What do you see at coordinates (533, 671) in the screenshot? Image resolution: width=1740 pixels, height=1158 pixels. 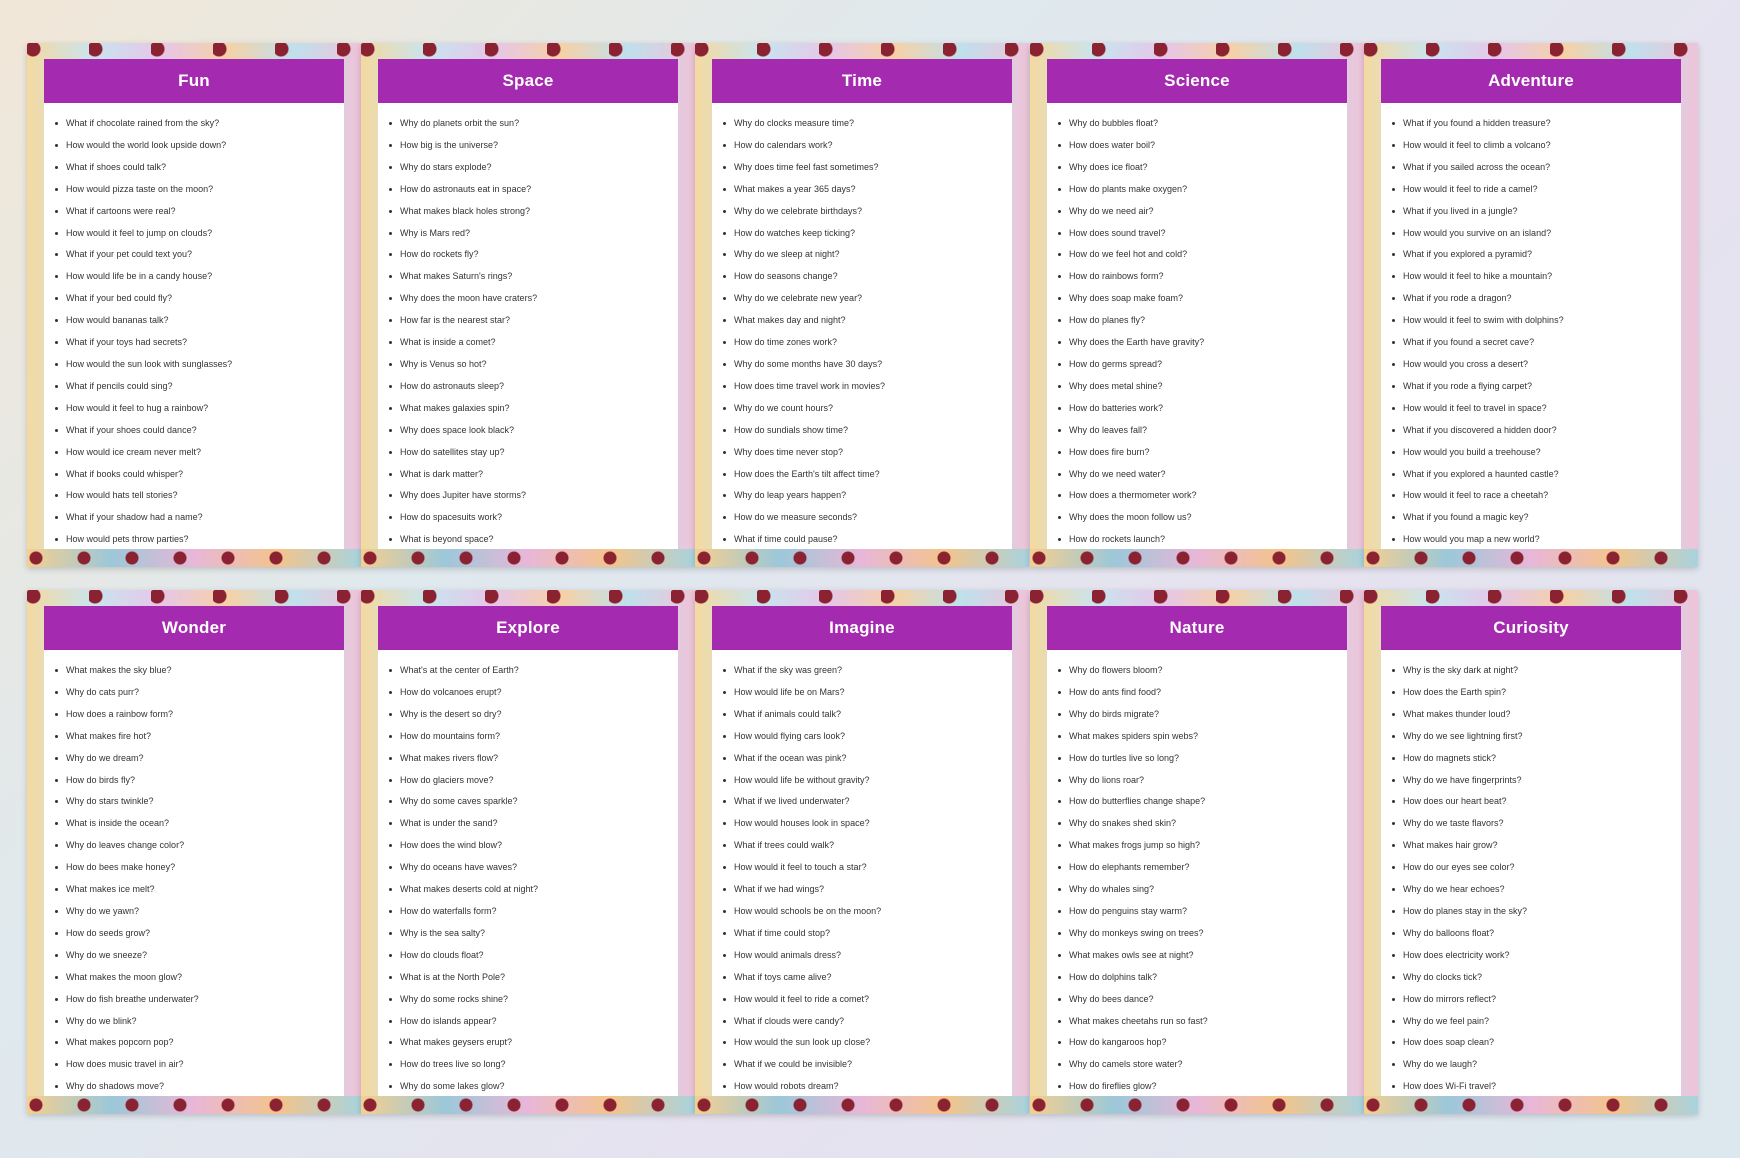 I see `question-item: What's at the center of Earth?` at bounding box center [533, 671].